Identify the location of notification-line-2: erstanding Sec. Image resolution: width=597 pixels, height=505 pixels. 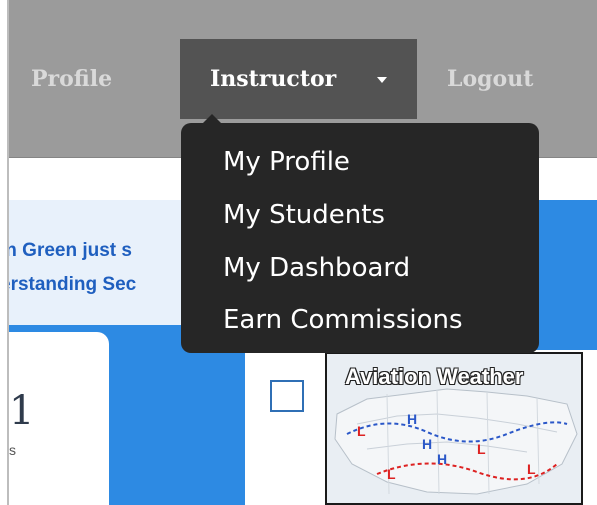
(68, 284).